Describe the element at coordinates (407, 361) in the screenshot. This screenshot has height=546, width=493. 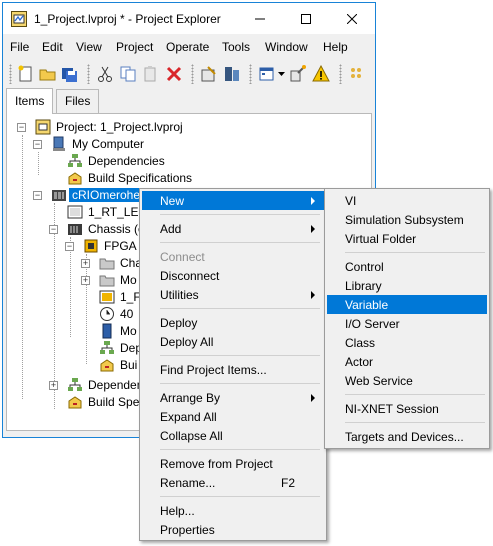
I see `submenu-item-actor: Actor` at that location.